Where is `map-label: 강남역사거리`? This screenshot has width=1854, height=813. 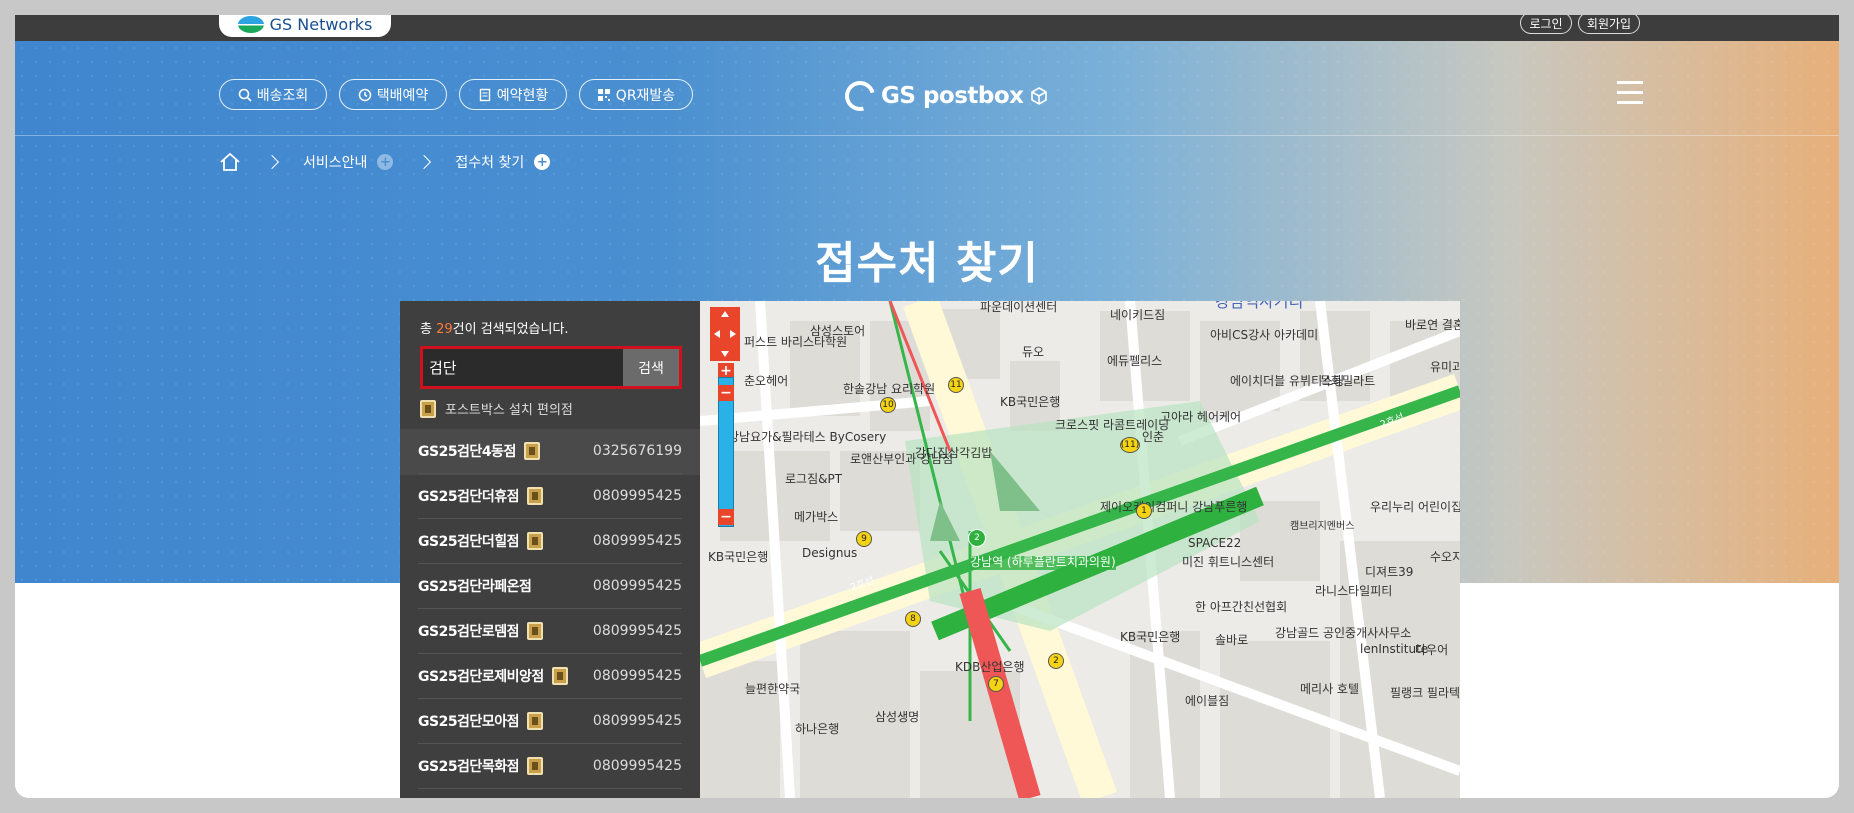 map-label: 강남역사거리 is located at coordinates (1259, 306).